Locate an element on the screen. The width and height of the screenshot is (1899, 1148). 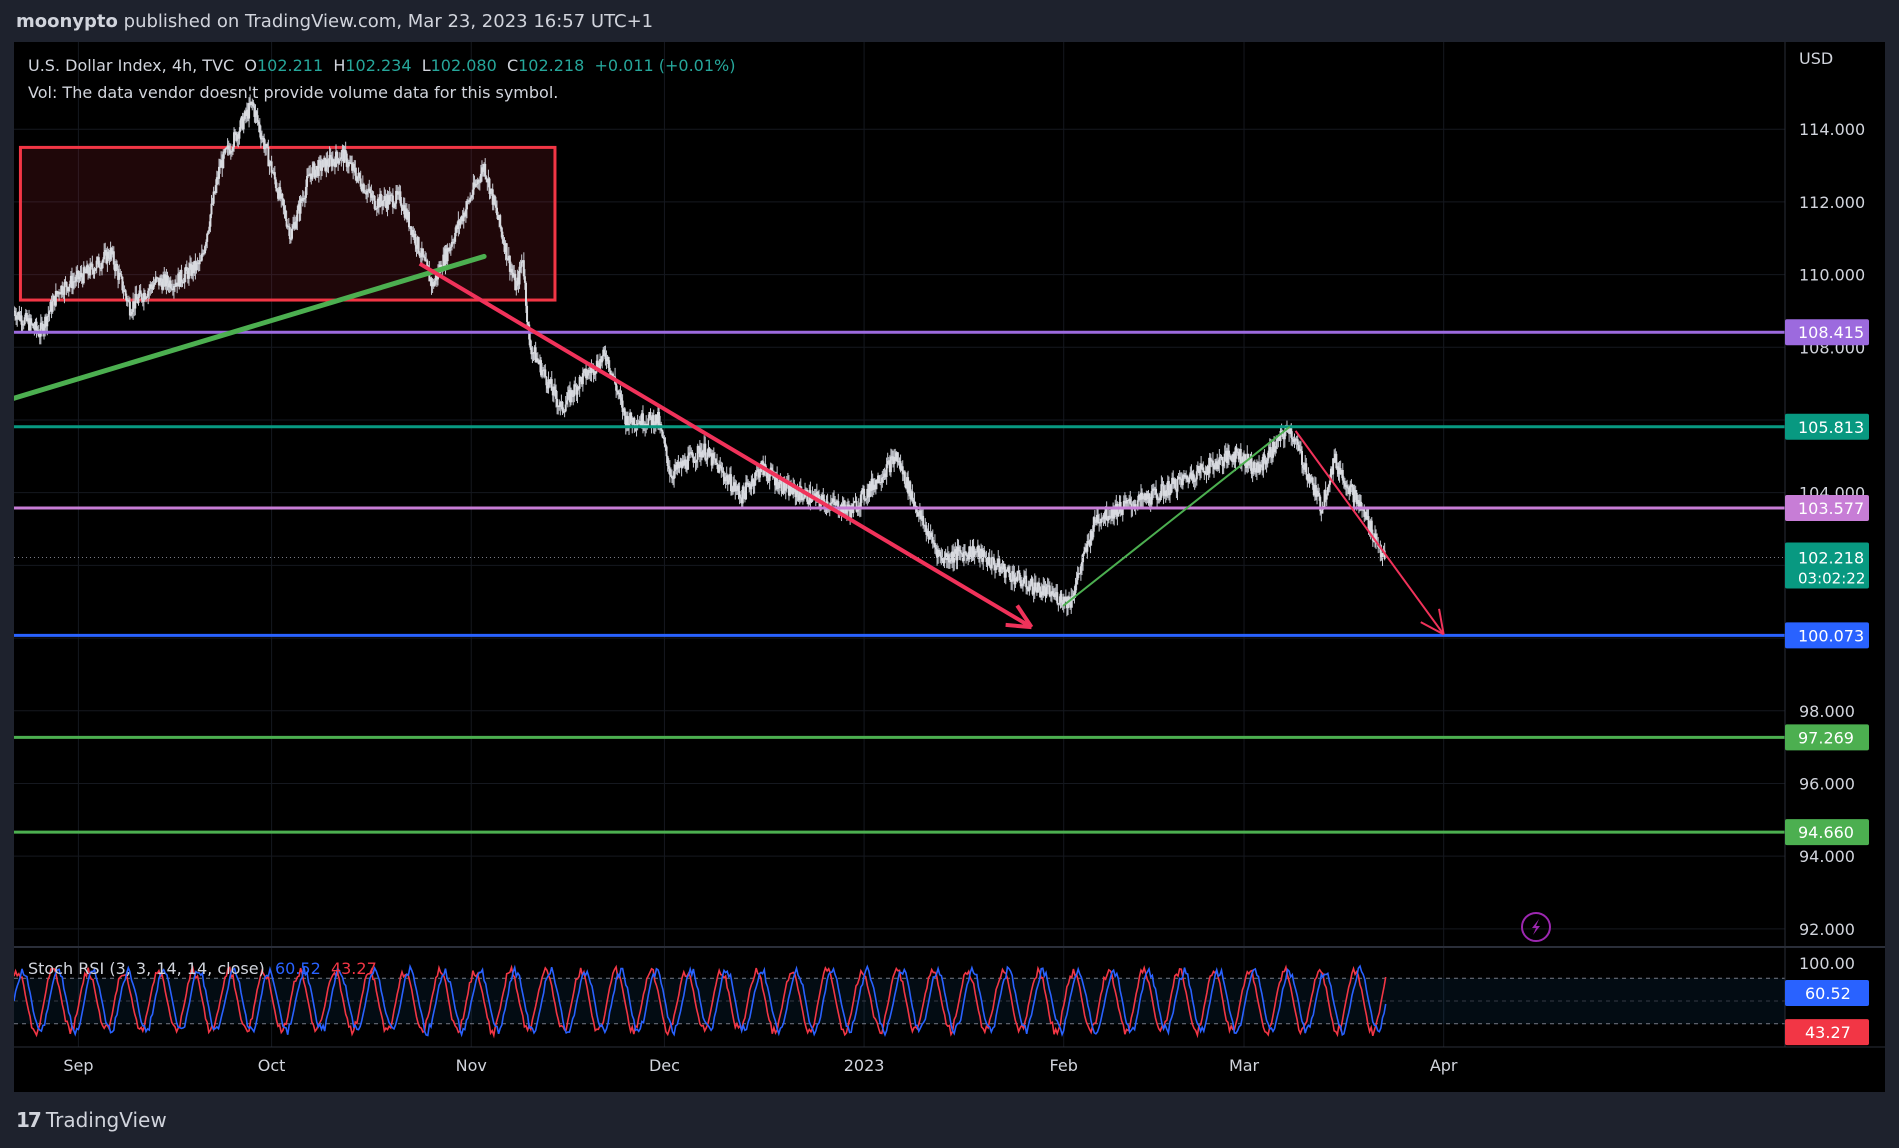
time-tick-label: Apr is located at coordinates (1444, 1065).